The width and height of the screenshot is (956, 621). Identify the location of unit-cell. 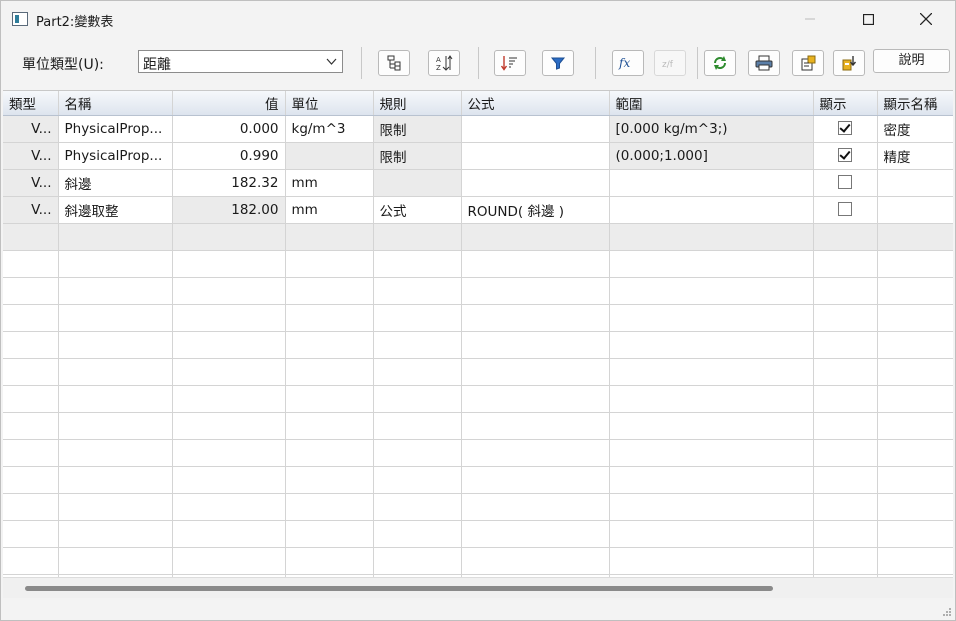
(329, 156).